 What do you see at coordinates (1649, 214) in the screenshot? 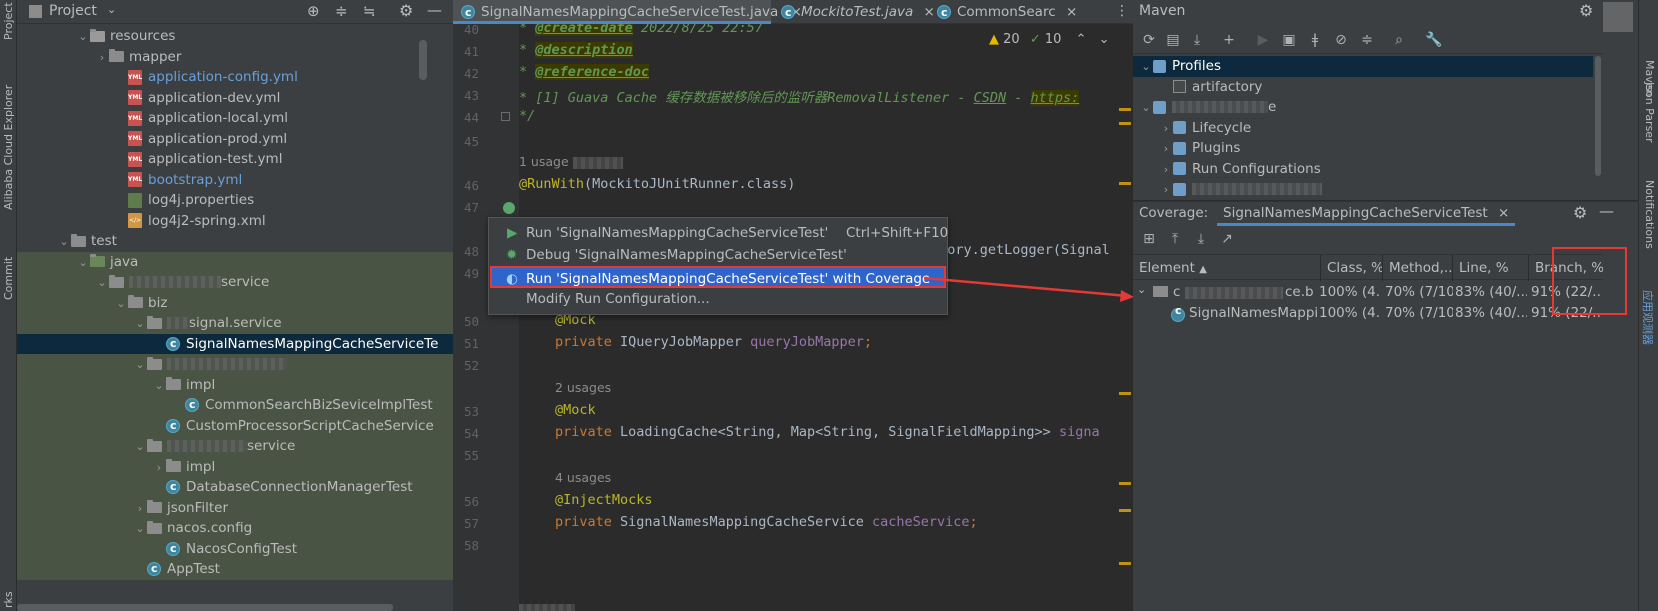
I see `notifications-tool-button: Notifications` at bounding box center [1649, 214].